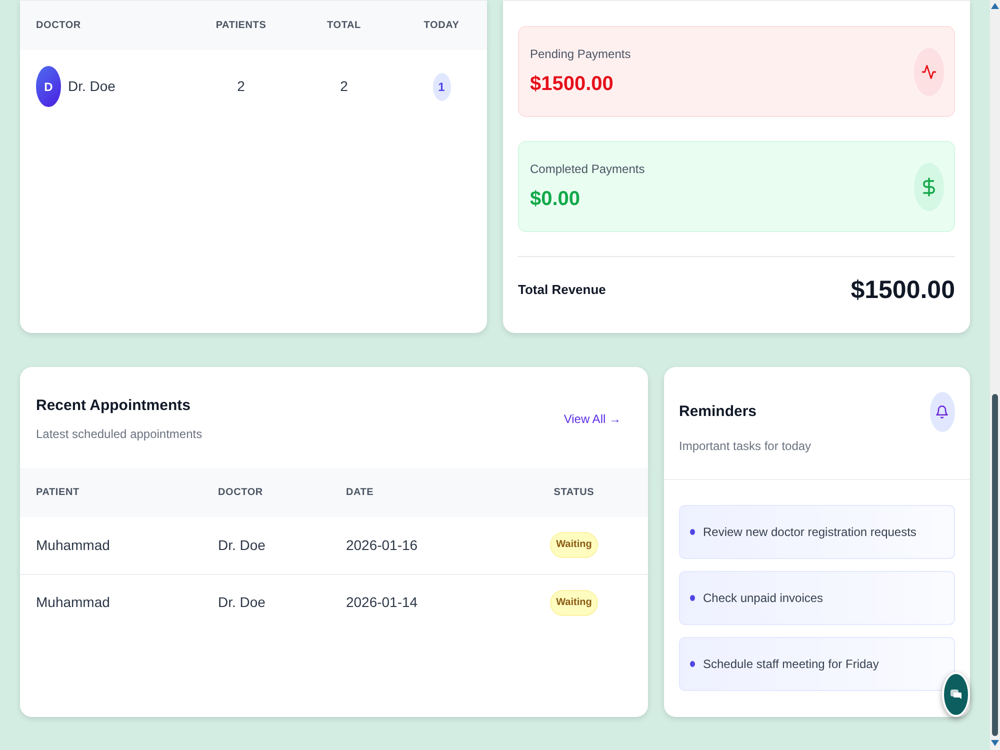 The image size is (1000, 750). Describe the element at coordinates (241, 25) in the screenshot. I see `table-header-cell: PATIENTS` at that location.